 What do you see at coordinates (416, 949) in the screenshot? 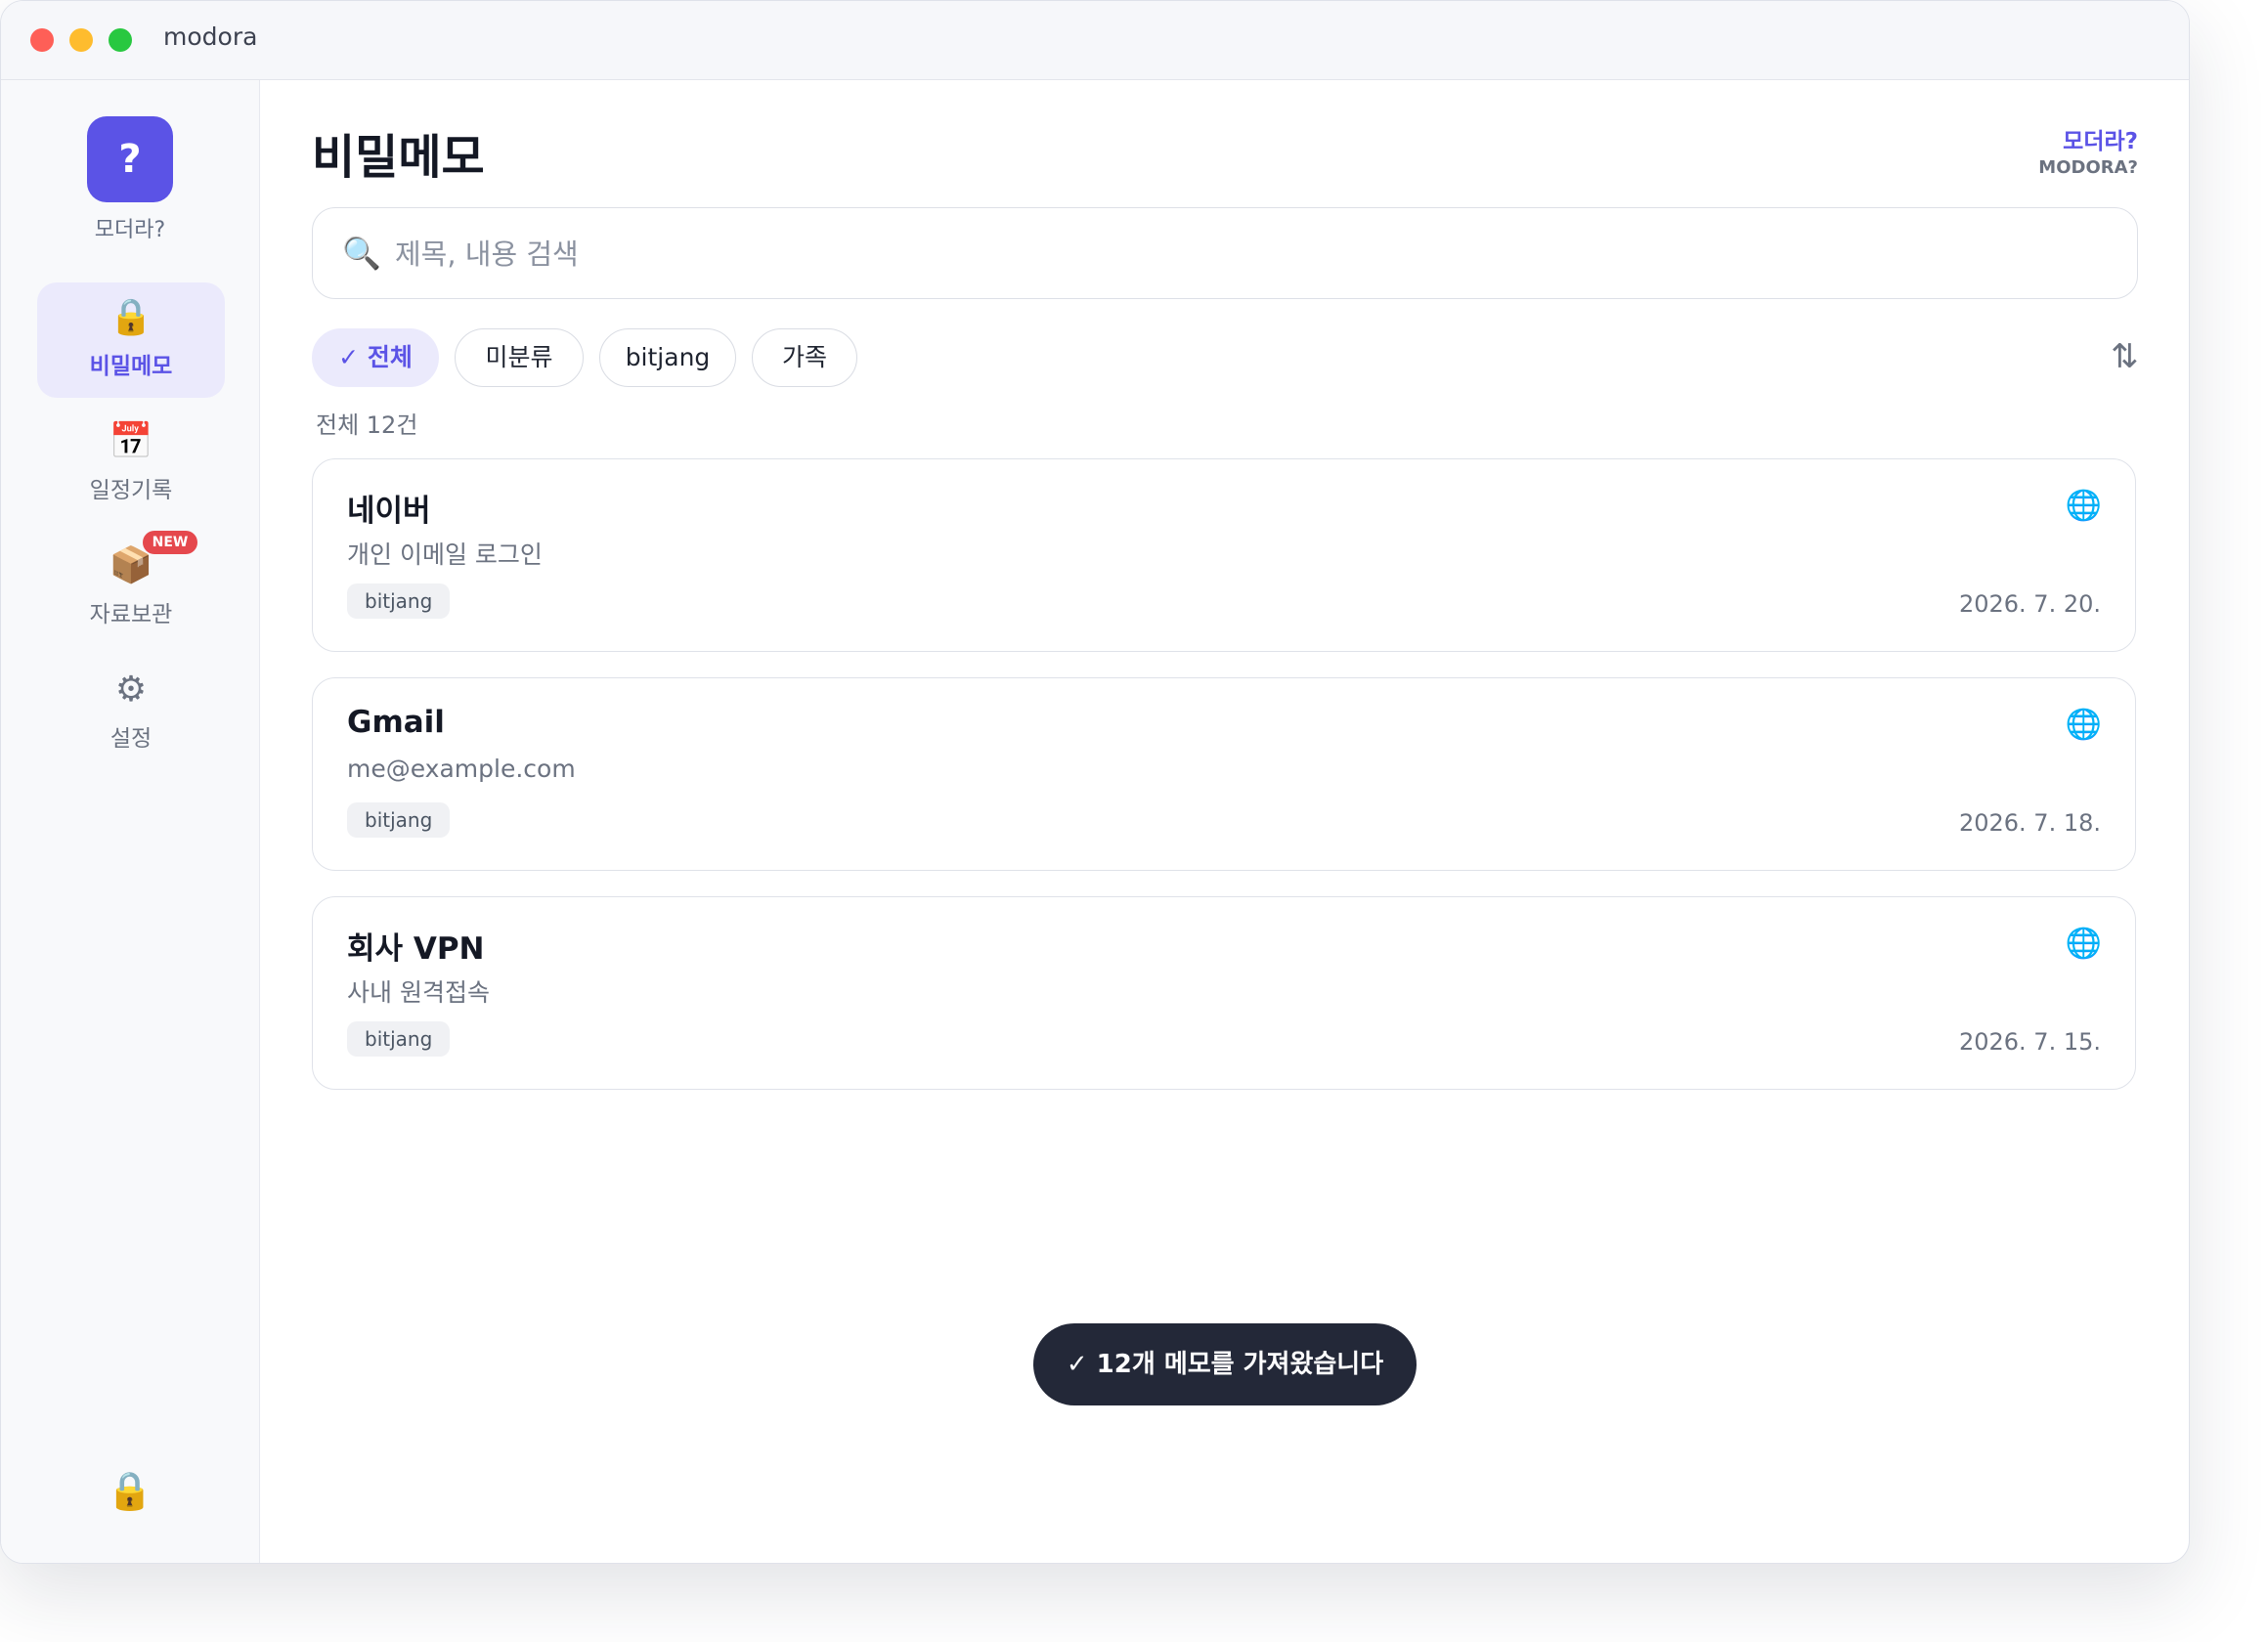
I see `memo-title: 회사 VPN` at bounding box center [416, 949].